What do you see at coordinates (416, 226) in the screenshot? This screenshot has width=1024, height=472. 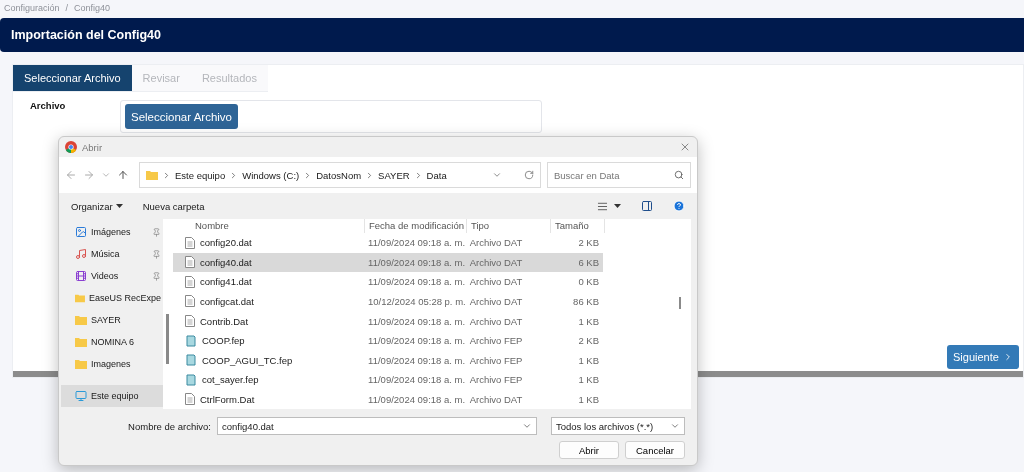 I see `column-header: Fecha de modificación` at bounding box center [416, 226].